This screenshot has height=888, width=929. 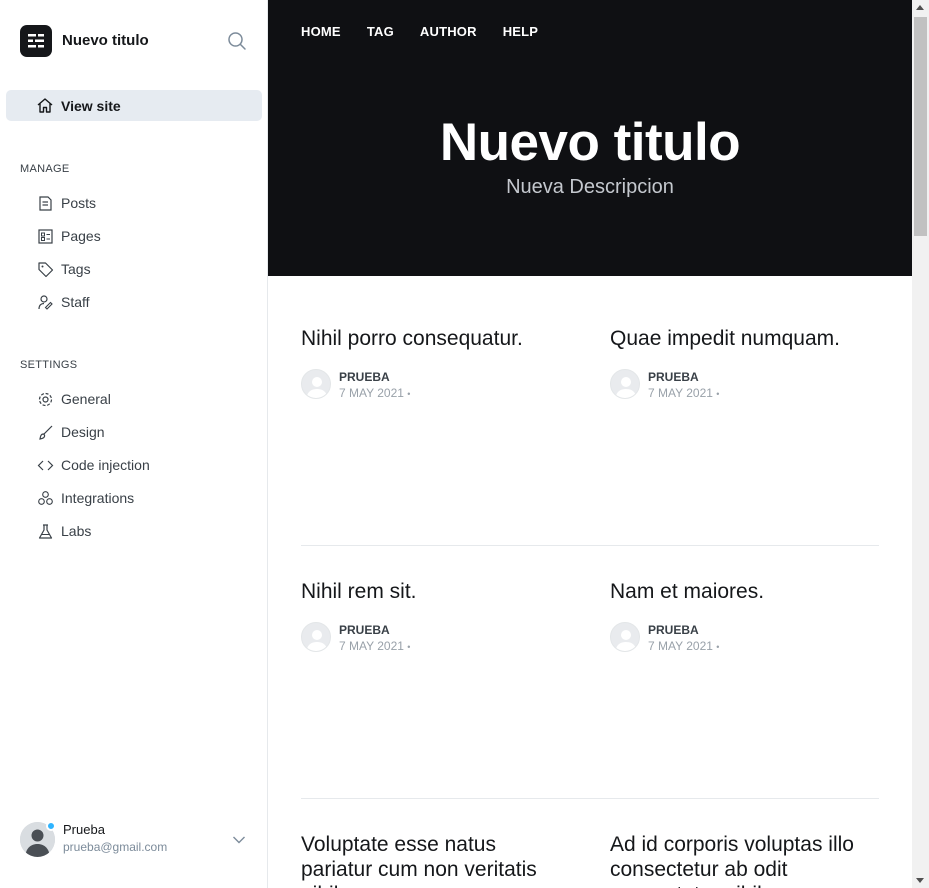 I want to click on nav-pages-label: Pages, so click(x=81, y=236).